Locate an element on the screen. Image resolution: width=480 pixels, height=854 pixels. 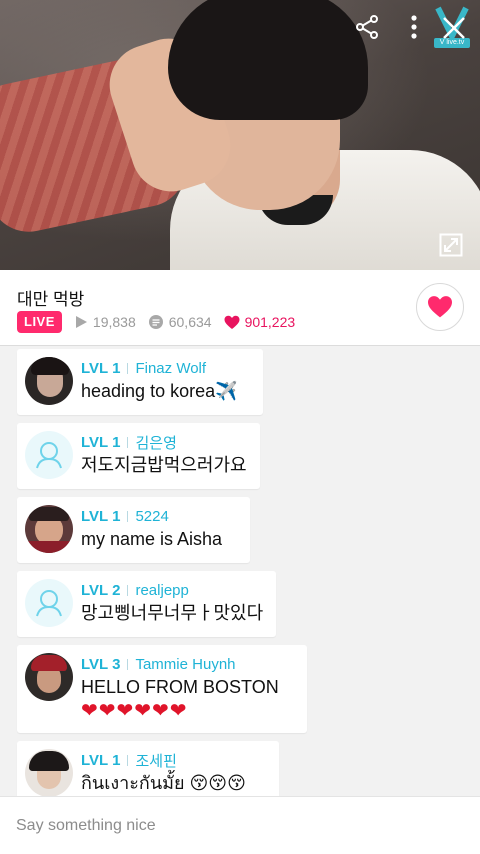
comment-bubble-icon is located at coordinates (155, 322).